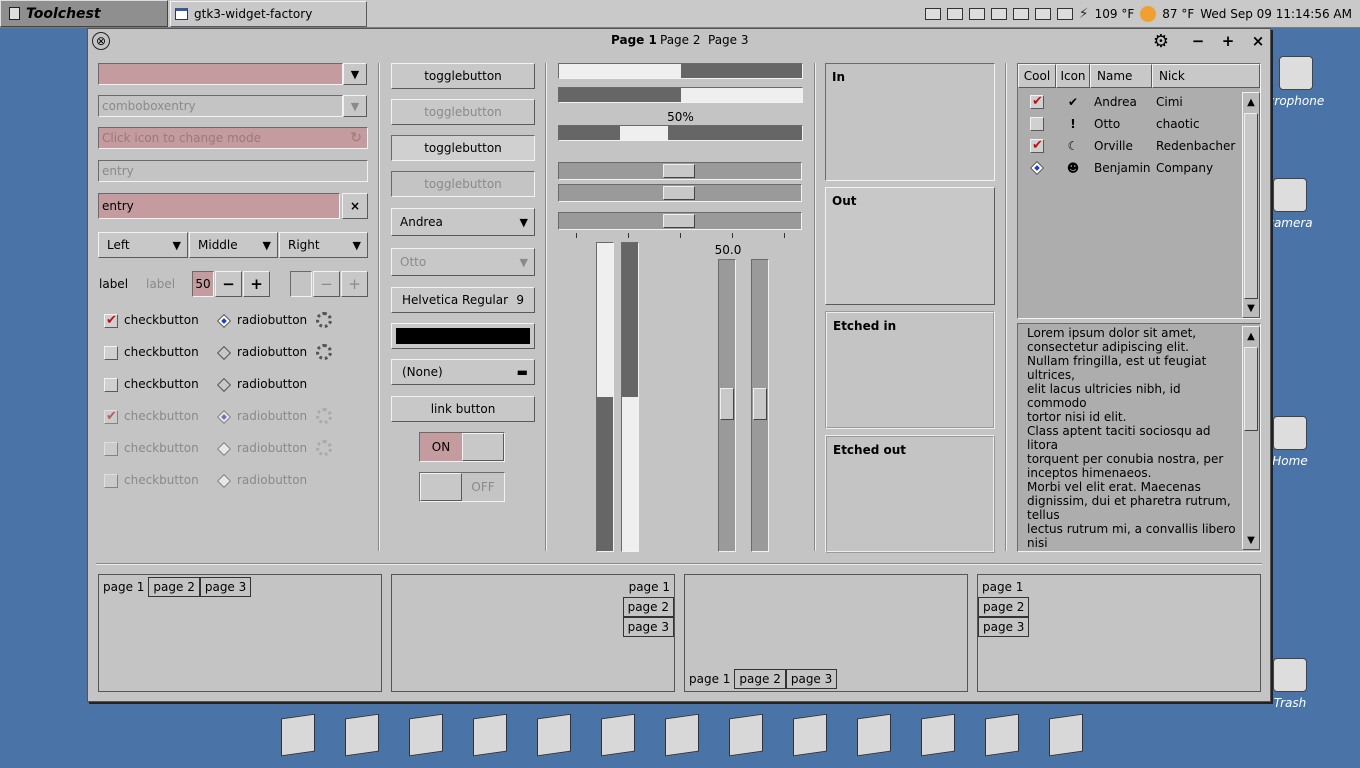 The height and width of the screenshot is (768, 1360). I want to click on color-button, so click(463, 336).